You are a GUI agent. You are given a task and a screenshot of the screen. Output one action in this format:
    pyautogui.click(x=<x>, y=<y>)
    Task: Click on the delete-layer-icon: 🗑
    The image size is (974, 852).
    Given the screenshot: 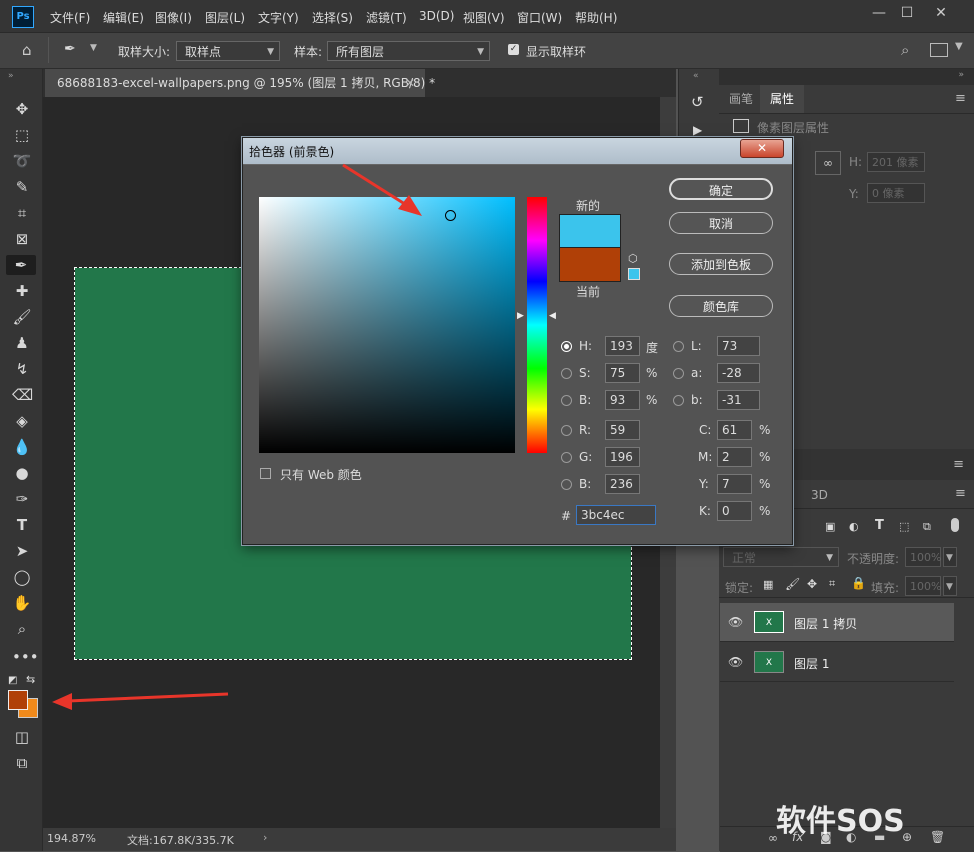 What is the action you would take?
    pyautogui.click(x=937, y=837)
    